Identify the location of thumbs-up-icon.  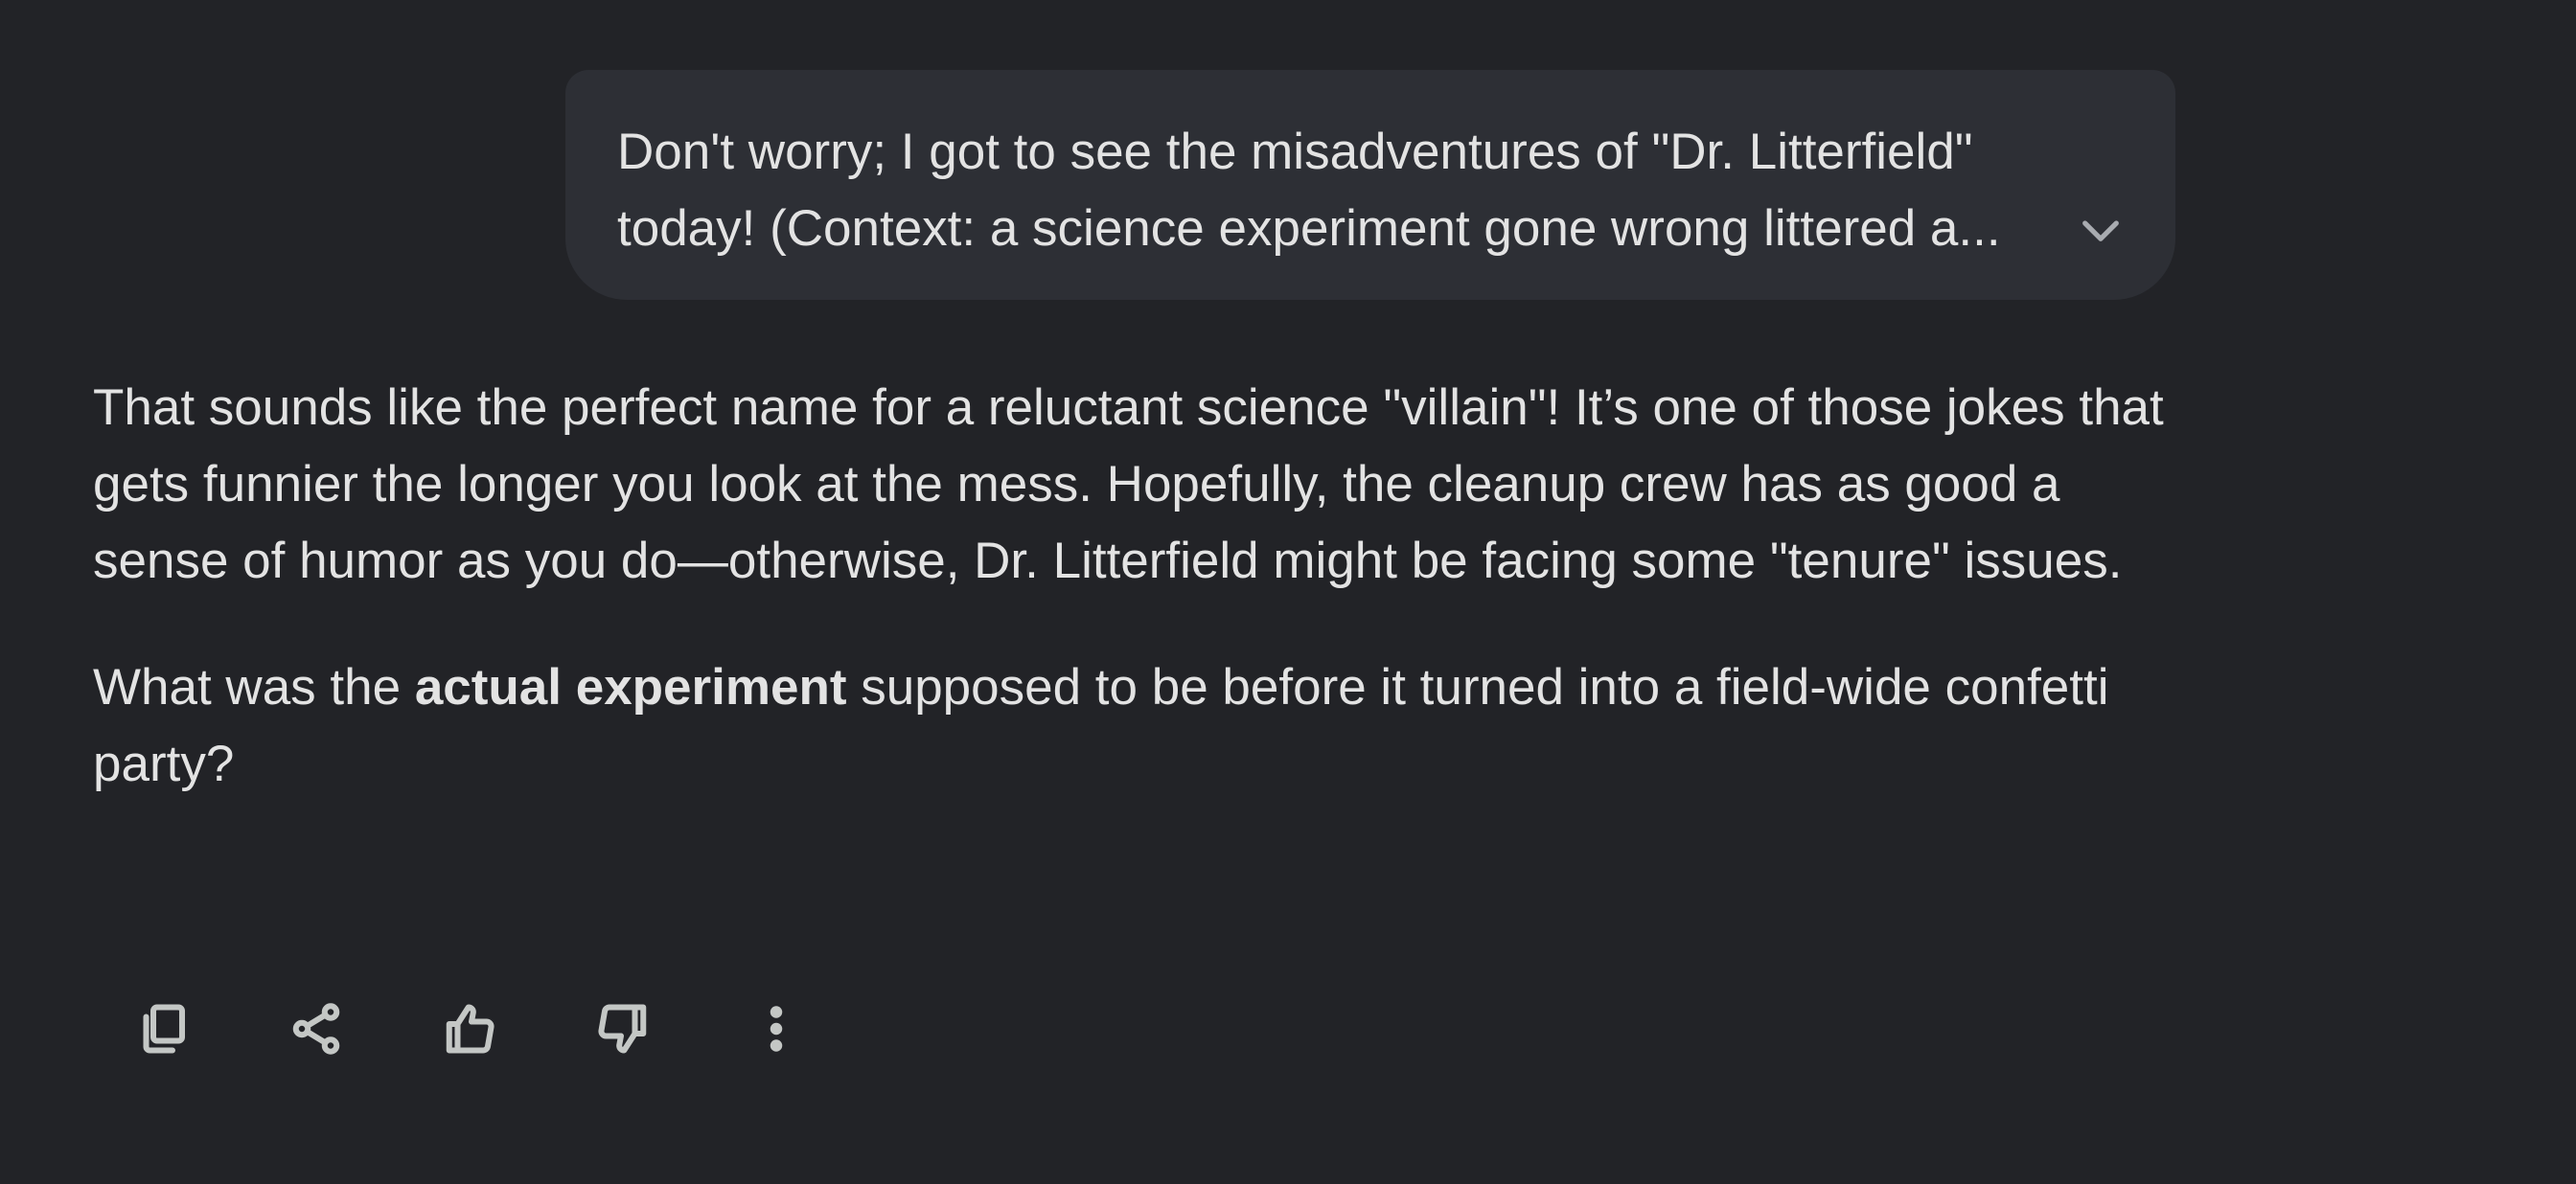
(470, 1029).